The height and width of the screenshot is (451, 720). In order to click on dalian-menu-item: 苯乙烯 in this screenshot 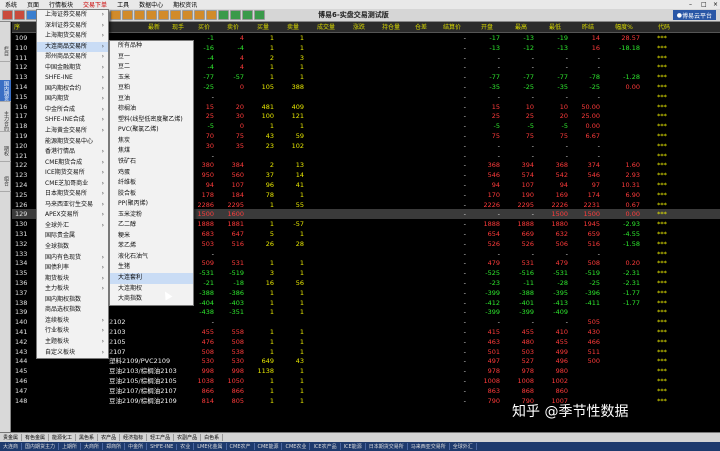, I will do `click(151, 246)`.